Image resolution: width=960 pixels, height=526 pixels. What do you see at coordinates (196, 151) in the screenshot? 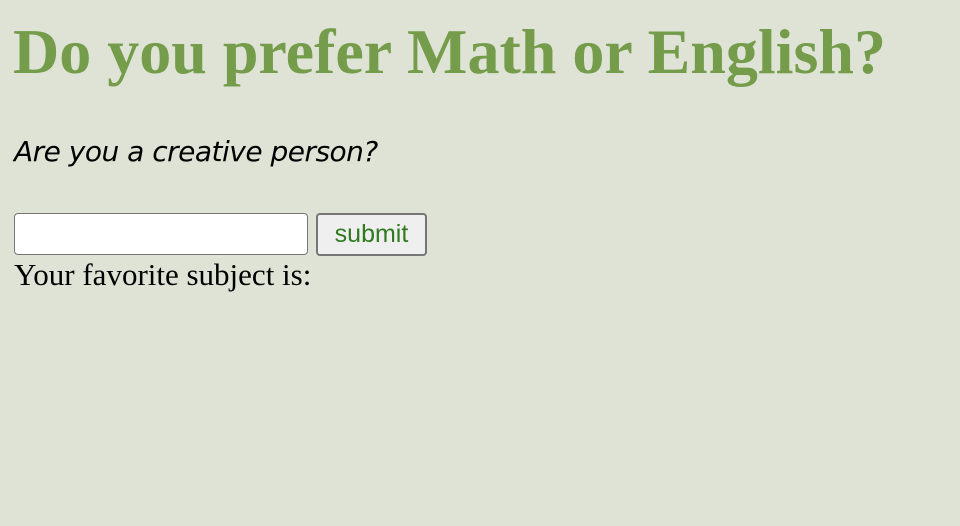
I see `question-text: Are you a creative person?` at bounding box center [196, 151].